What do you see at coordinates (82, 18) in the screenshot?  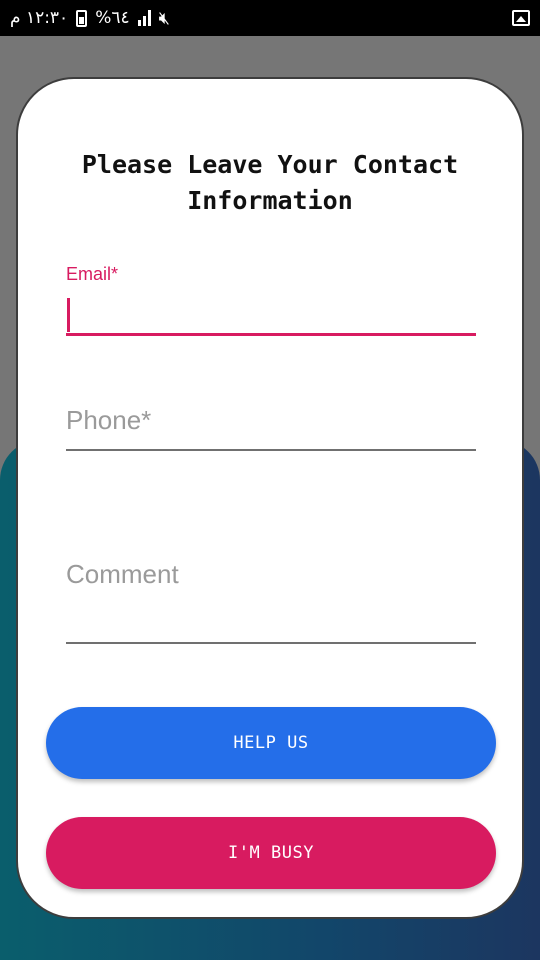 I see `battery-icon` at bounding box center [82, 18].